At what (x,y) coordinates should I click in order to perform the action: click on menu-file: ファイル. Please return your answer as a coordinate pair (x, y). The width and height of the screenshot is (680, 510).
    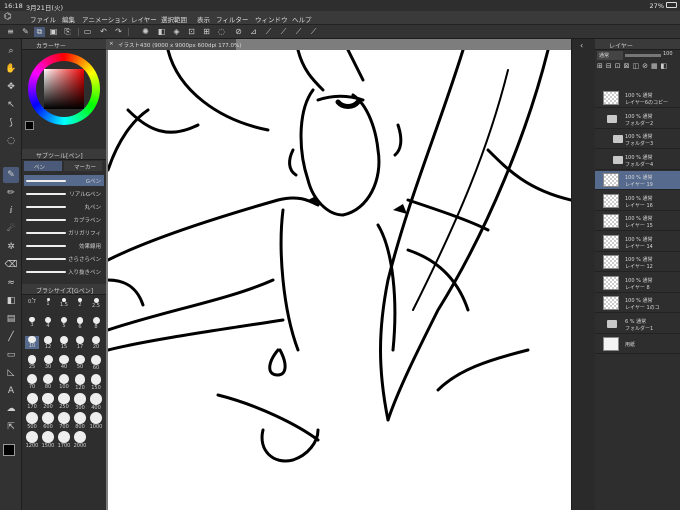
    Looking at the image, I should click on (43, 19).